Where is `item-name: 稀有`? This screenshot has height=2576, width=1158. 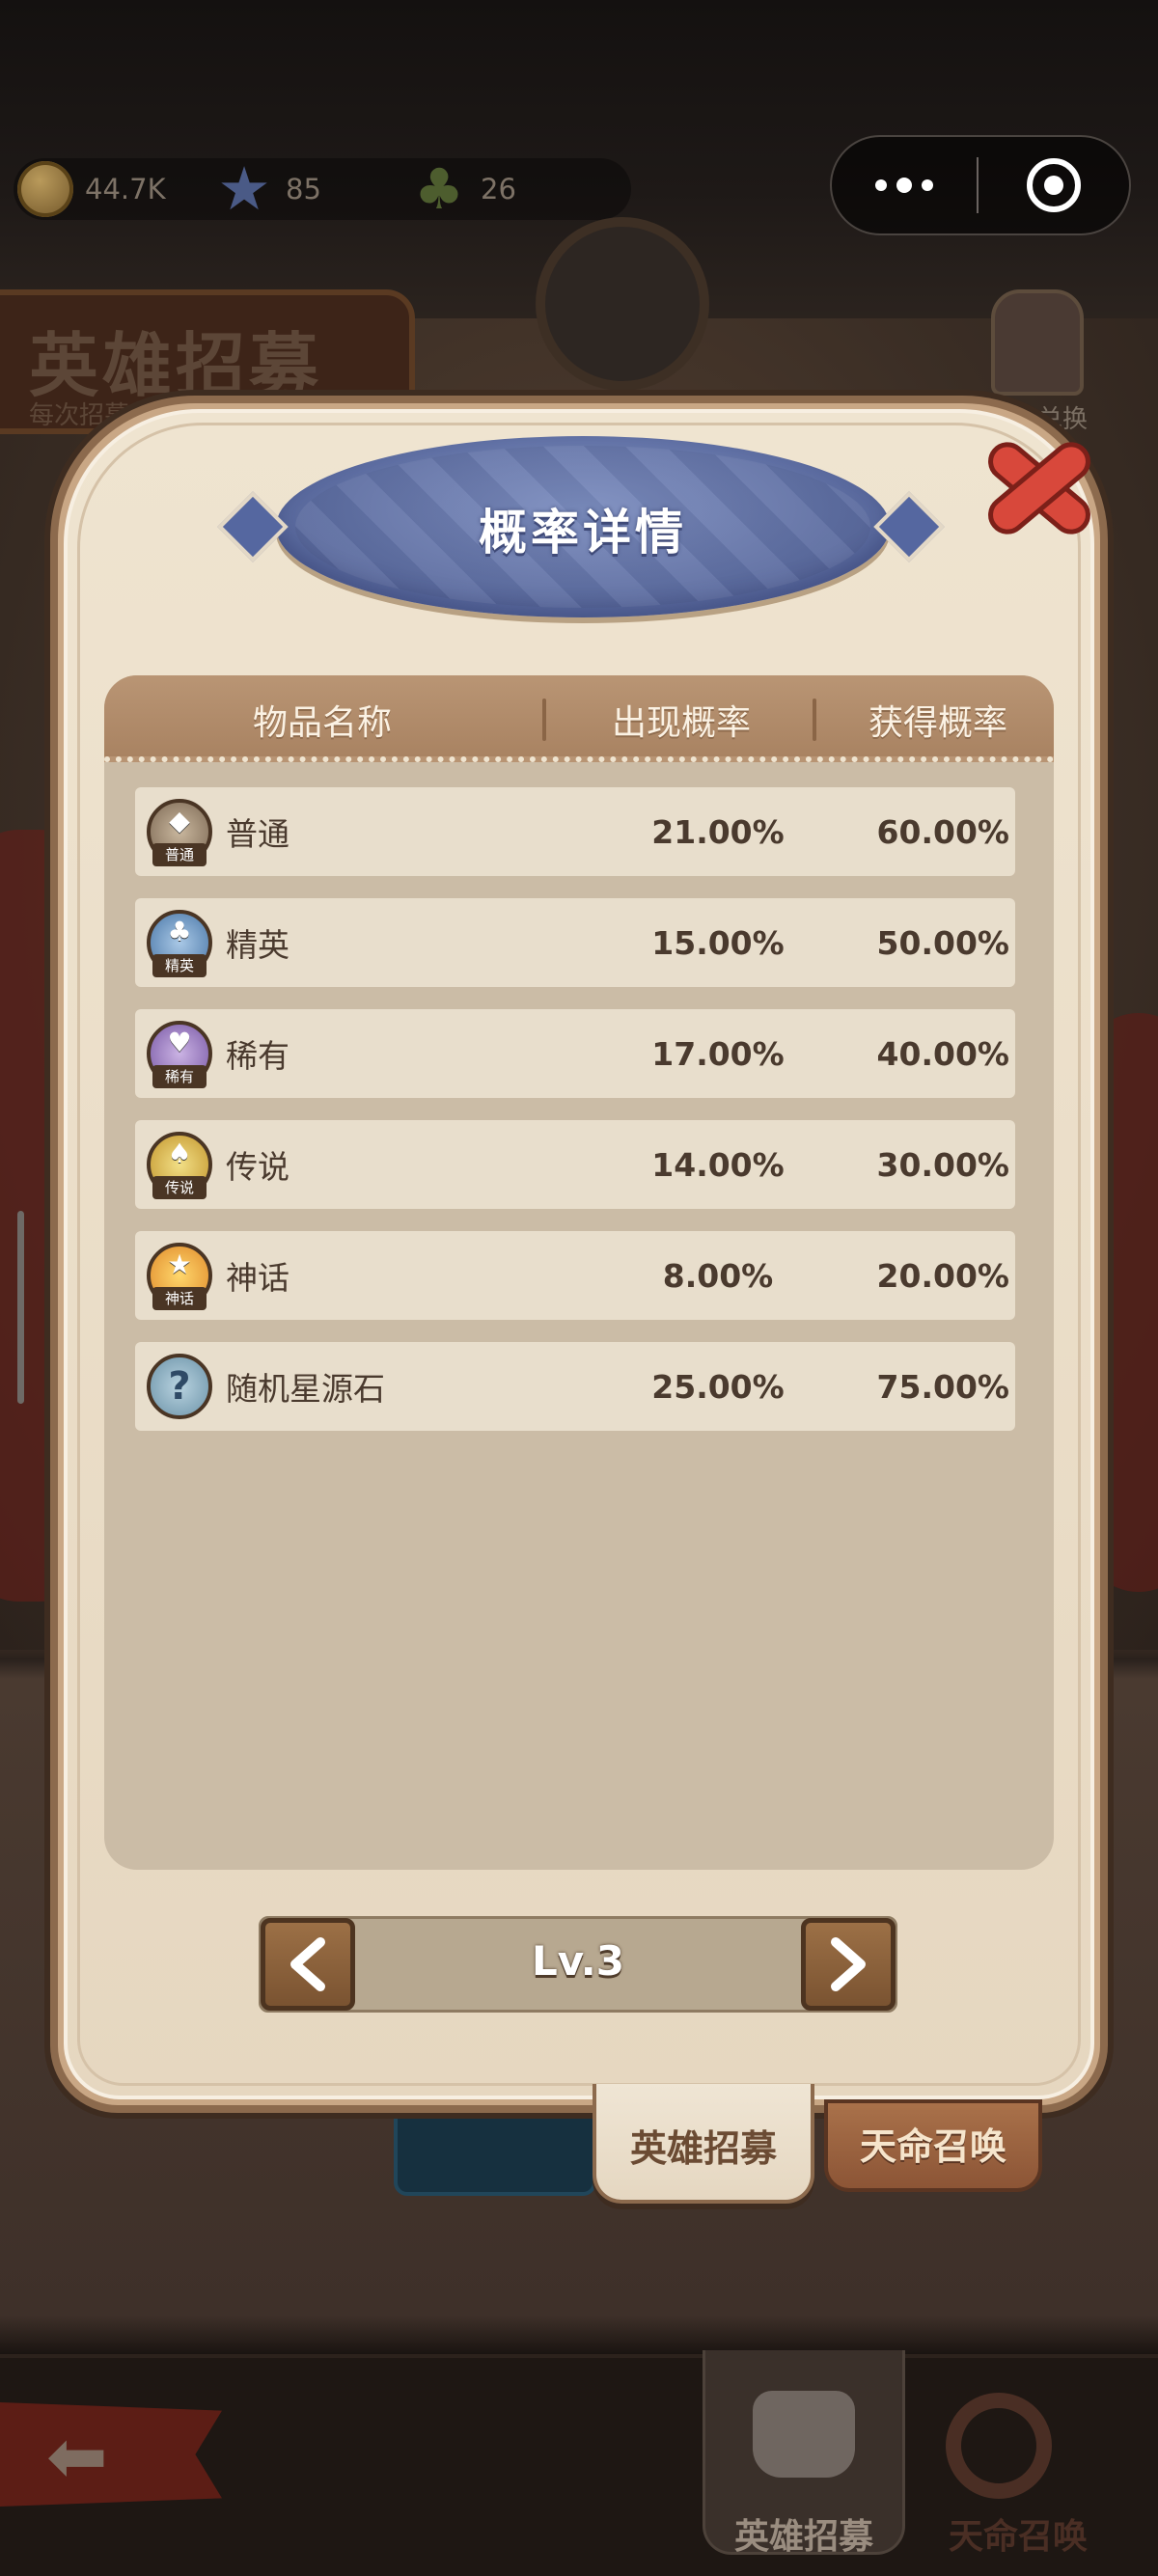
item-name: 稀有 is located at coordinates (258, 1056).